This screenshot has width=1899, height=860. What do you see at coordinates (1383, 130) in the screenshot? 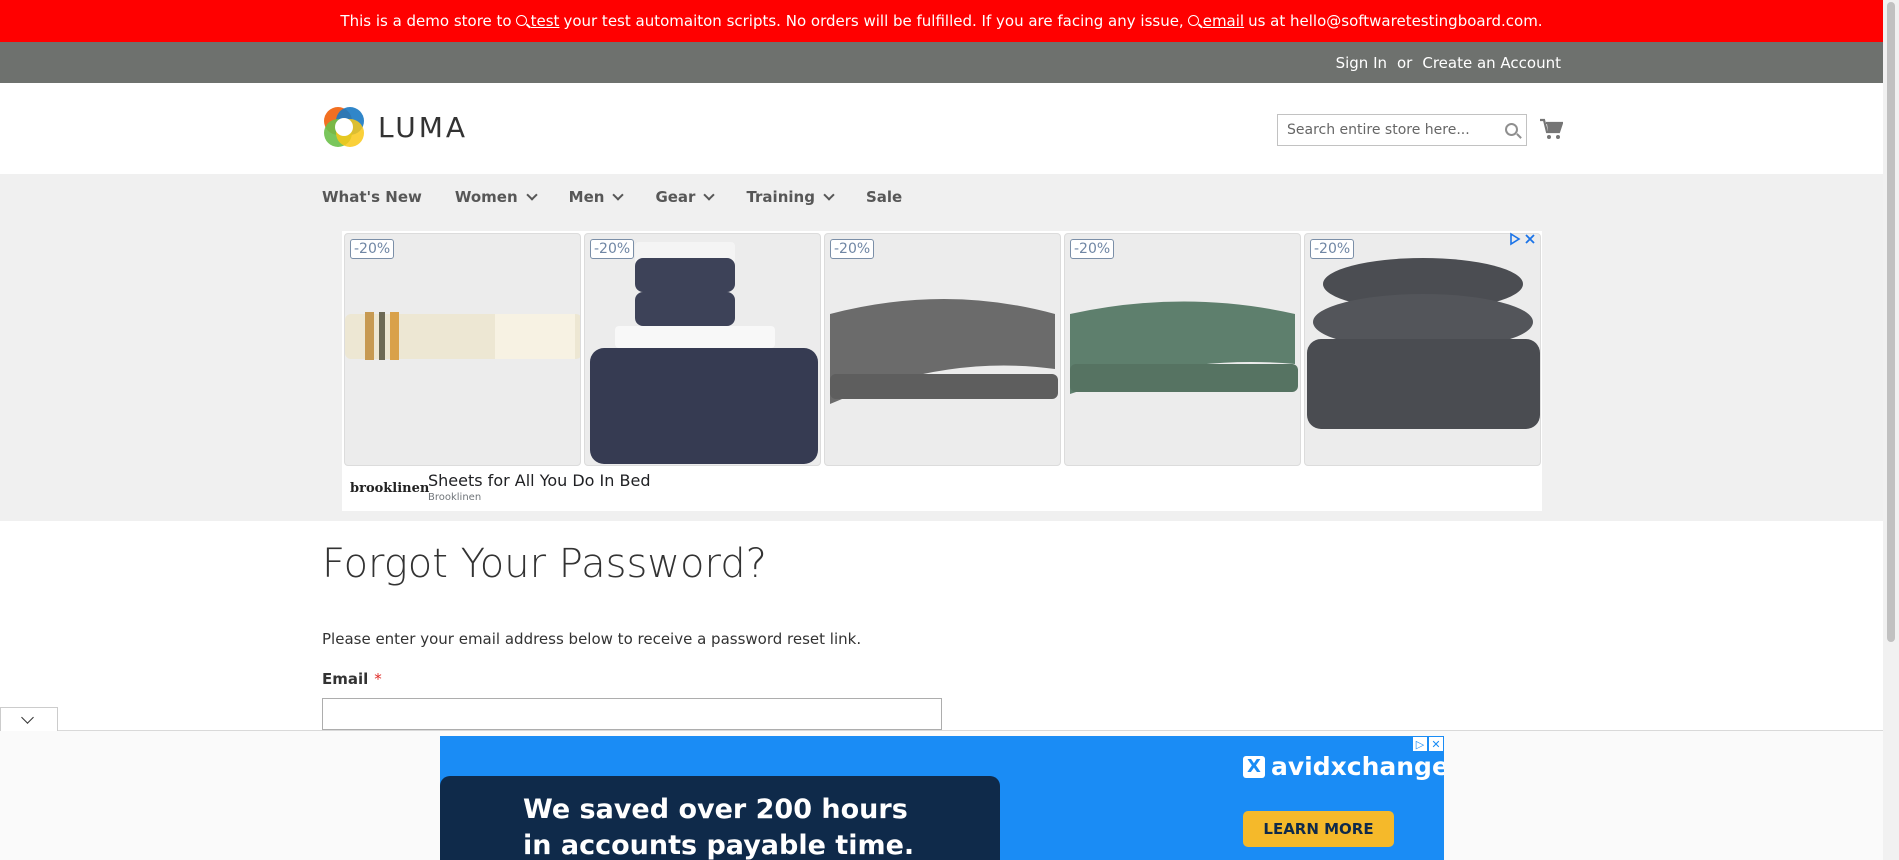
I see `search-input` at bounding box center [1383, 130].